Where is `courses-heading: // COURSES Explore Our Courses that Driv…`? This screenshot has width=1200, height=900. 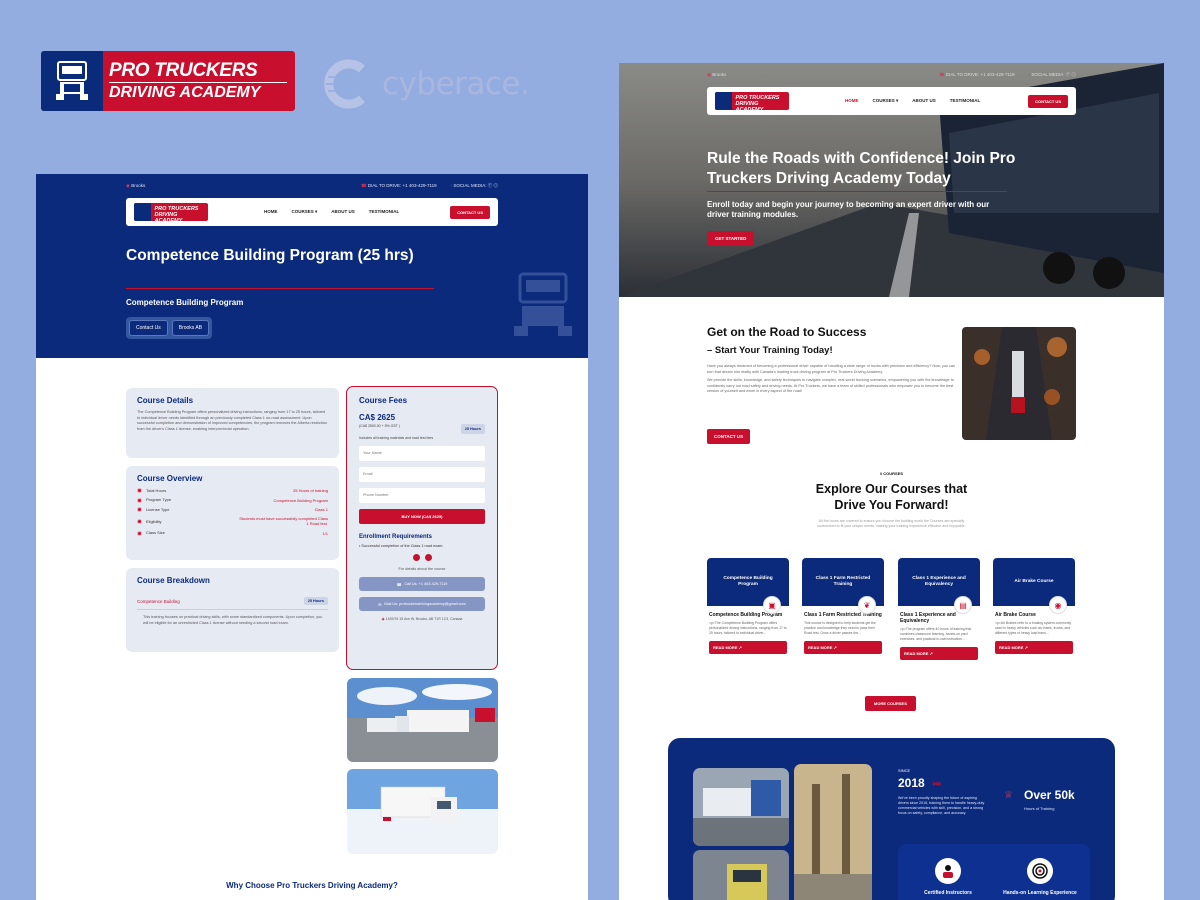
courses-heading: // COURSES Explore Our Courses that Driv… is located at coordinates (891, 500).